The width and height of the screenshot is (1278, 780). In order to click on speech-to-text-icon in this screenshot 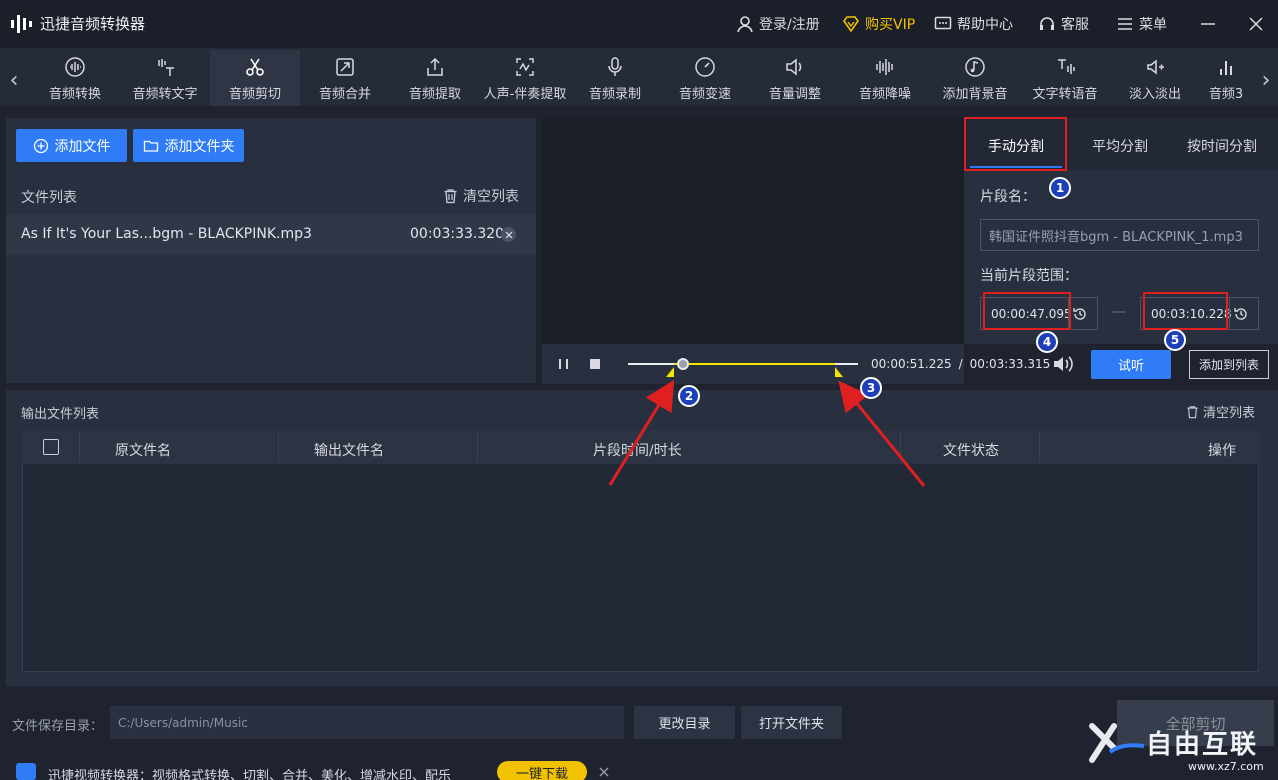, I will do `click(166, 67)`.